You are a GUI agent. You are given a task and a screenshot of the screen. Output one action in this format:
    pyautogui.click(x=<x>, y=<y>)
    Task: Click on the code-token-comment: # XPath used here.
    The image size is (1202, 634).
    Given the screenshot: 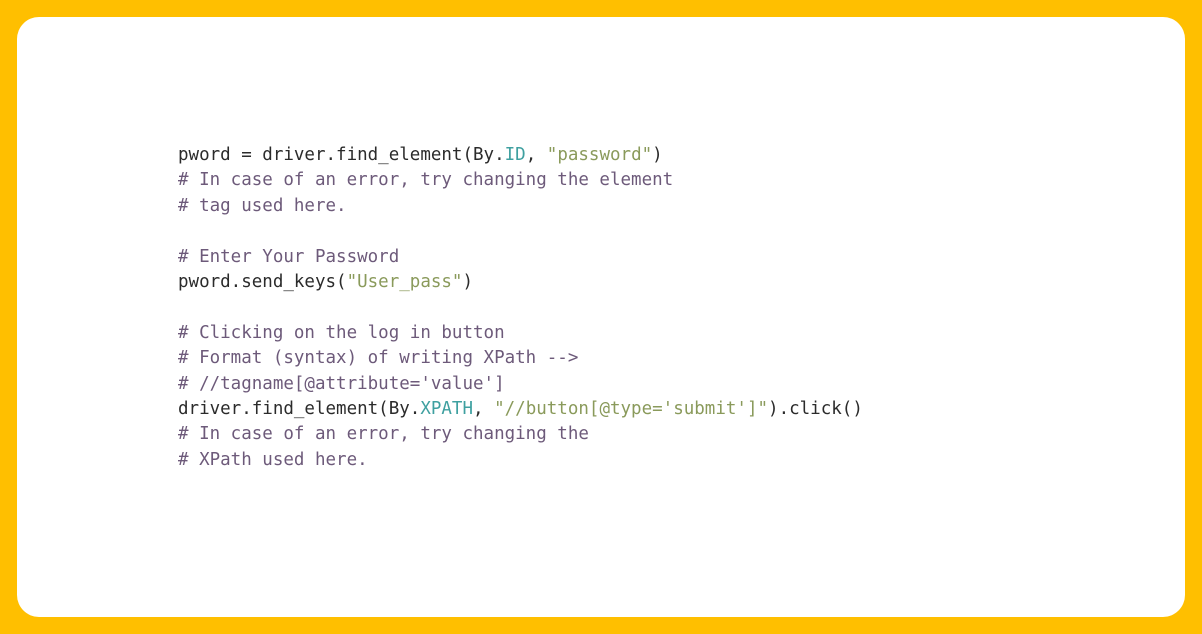 What is the action you would take?
    pyautogui.click(x=273, y=459)
    